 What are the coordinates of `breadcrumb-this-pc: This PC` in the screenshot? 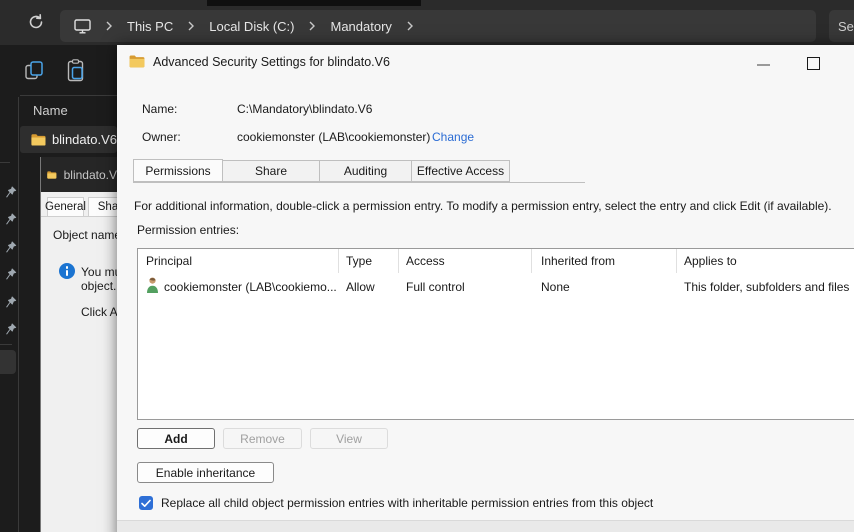 It's located at (150, 26).